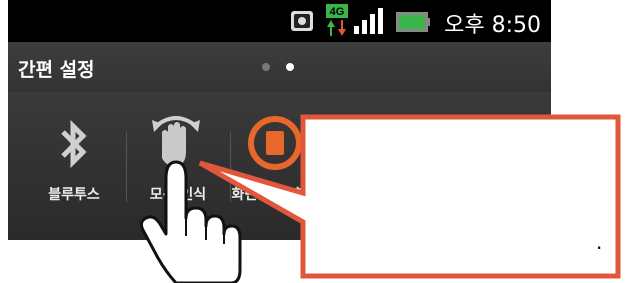 The height and width of the screenshot is (283, 625). Describe the element at coordinates (190, 221) in the screenshot. I see `tap-hand-icon` at that location.